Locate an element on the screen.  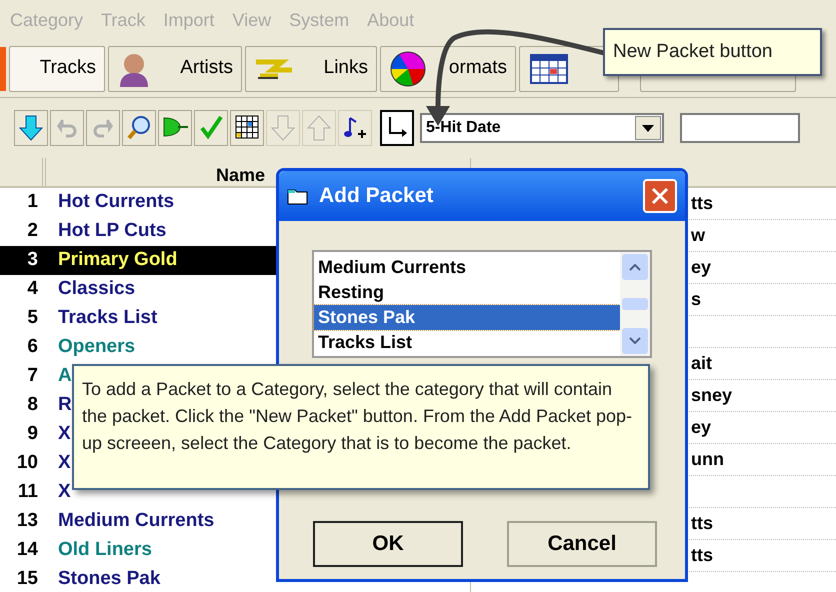
tab: ormats is located at coordinates (448, 69).